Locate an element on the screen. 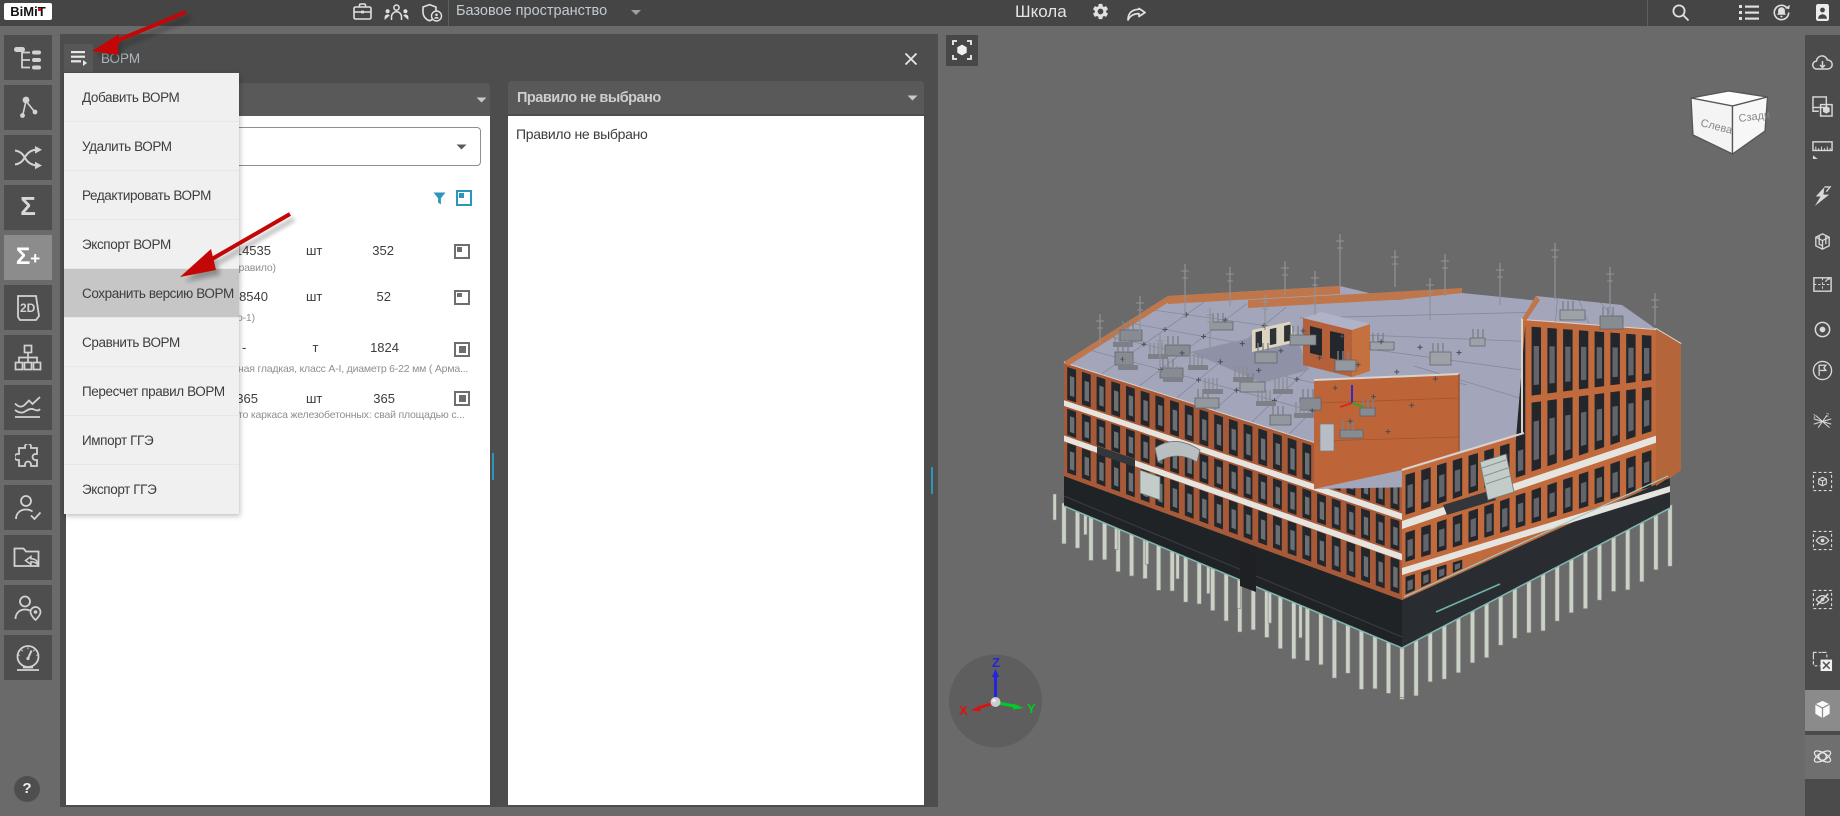 The image size is (1840, 816). svg-text: 1 is located at coordinates (1814, 417).